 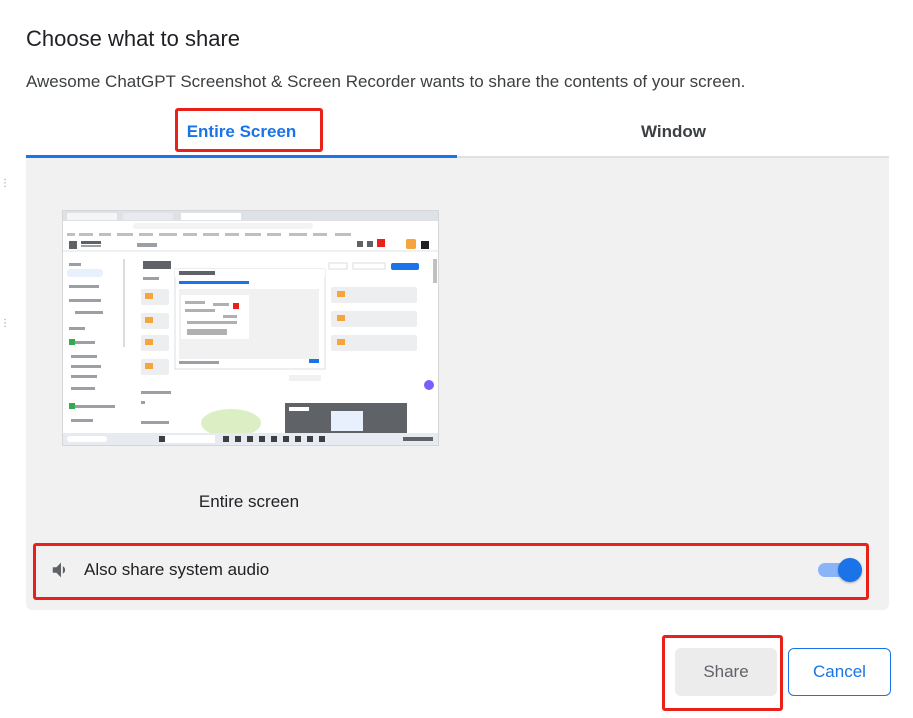 I want to click on dialog-title: Choose what to share, so click(x=133, y=38).